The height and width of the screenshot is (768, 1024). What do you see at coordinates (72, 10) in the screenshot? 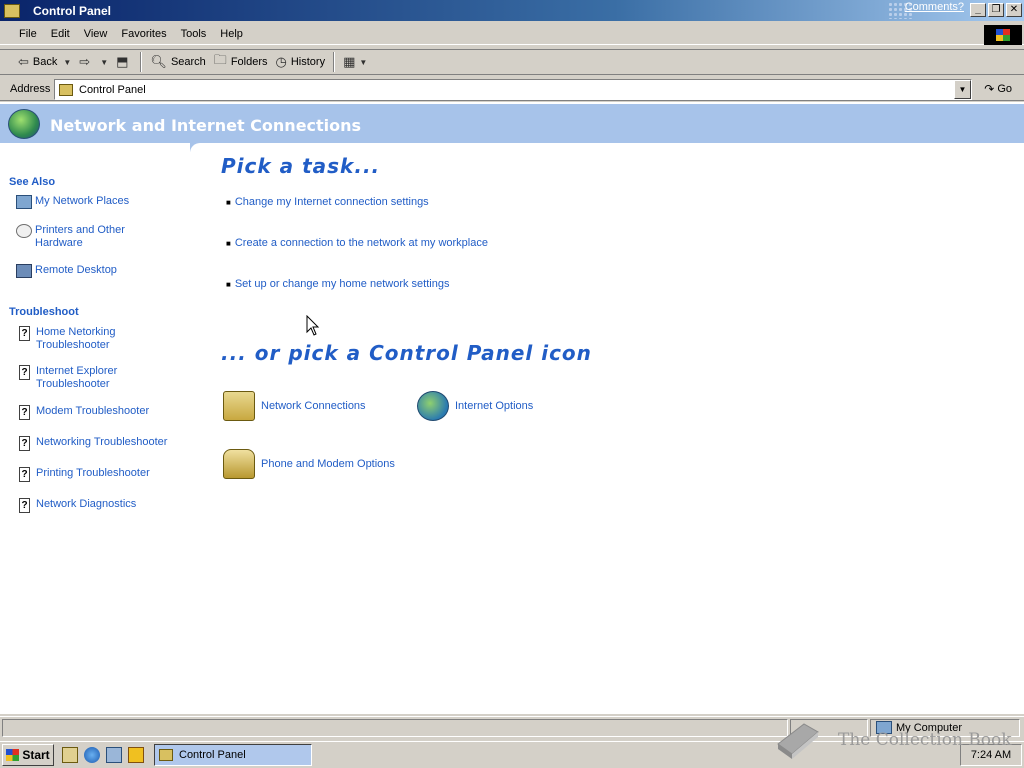
I see `window-title: Control Panel` at bounding box center [72, 10].